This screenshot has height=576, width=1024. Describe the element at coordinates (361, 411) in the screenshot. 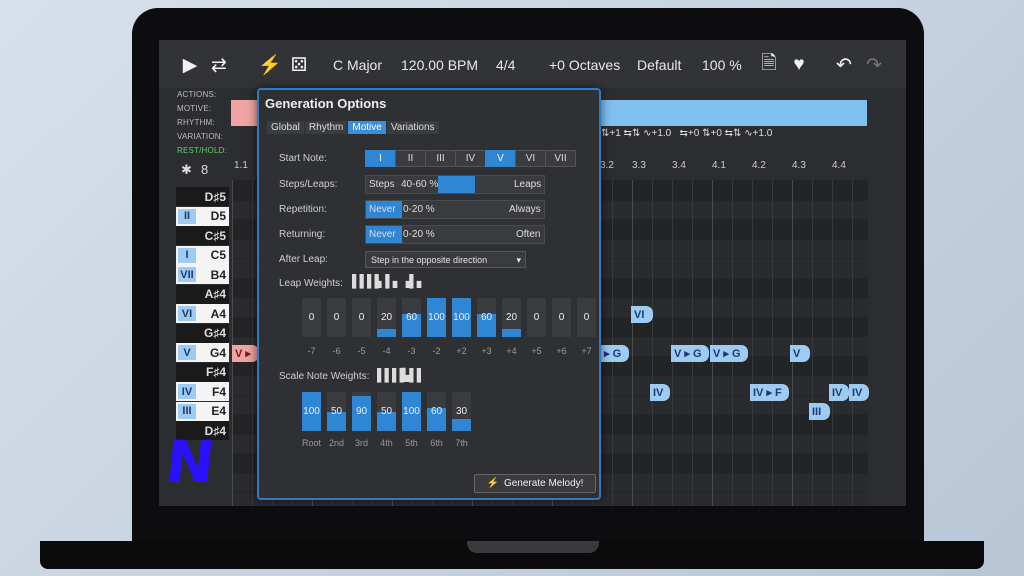

I see `weight-bar: 90` at that location.